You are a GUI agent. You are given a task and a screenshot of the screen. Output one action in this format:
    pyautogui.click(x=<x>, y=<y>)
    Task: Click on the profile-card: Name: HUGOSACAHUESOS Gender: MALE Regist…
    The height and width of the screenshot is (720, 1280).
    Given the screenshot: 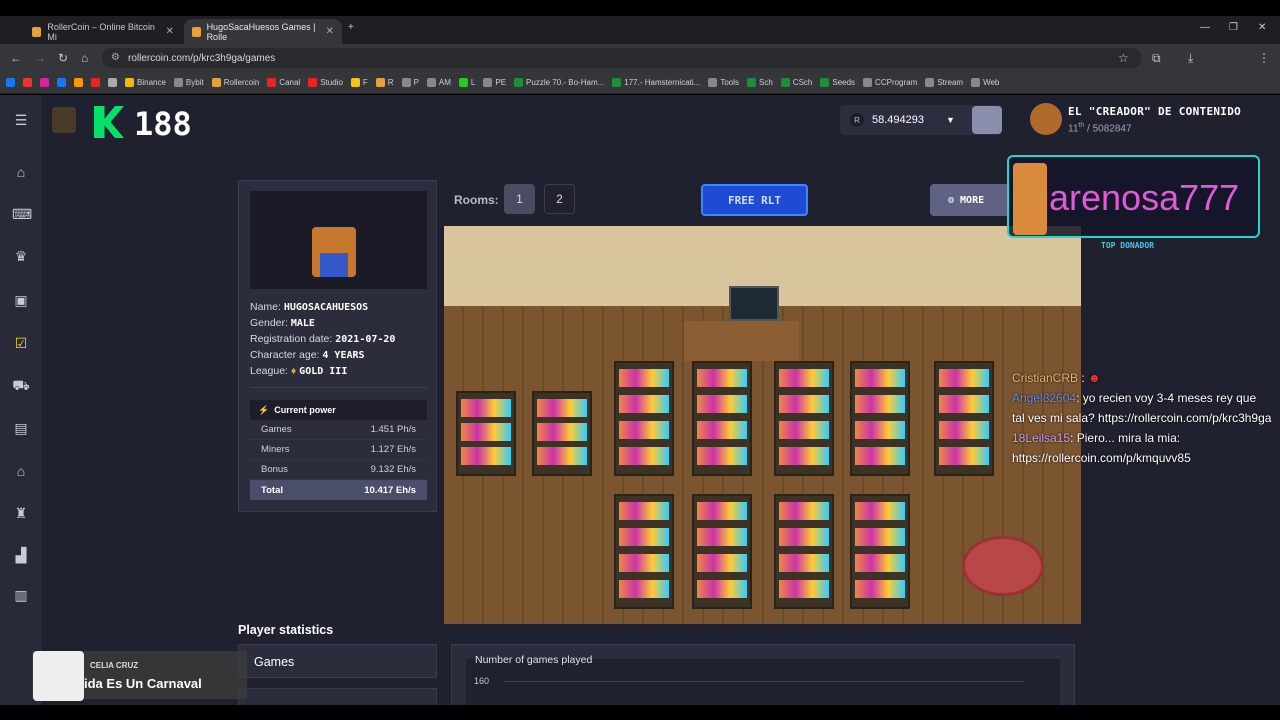 What is the action you would take?
    pyautogui.click(x=337, y=346)
    